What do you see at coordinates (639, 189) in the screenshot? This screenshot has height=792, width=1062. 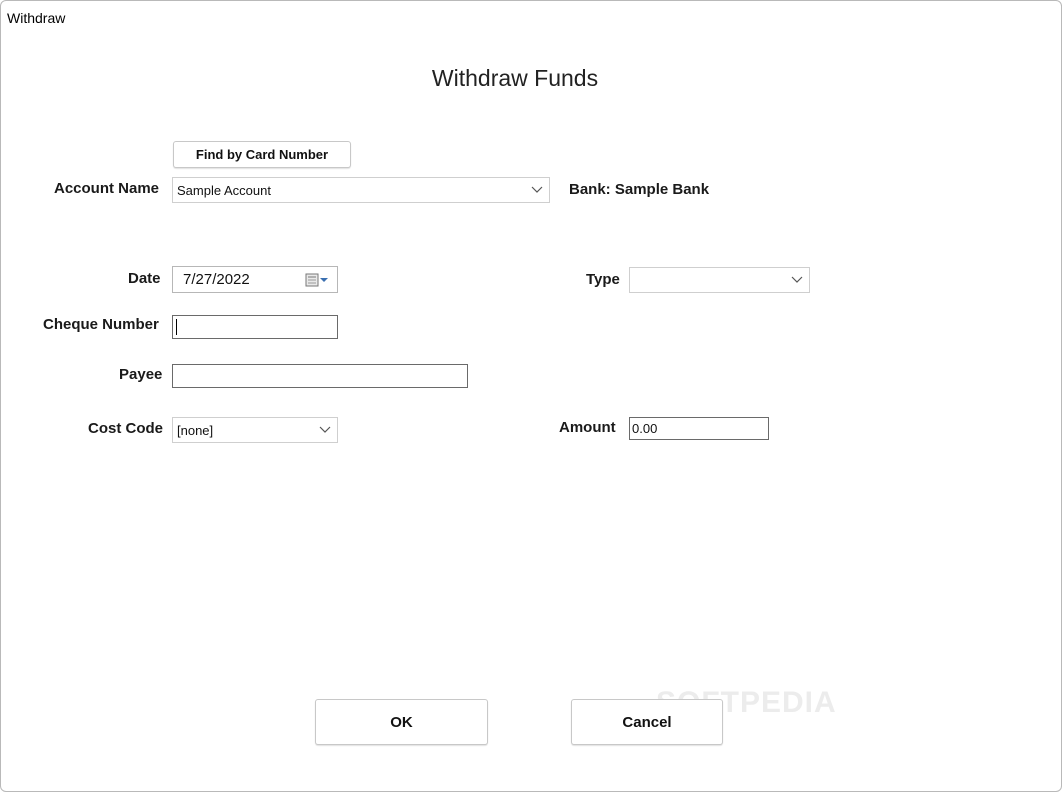 I see `bank-label: Bank: Sample Bank` at bounding box center [639, 189].